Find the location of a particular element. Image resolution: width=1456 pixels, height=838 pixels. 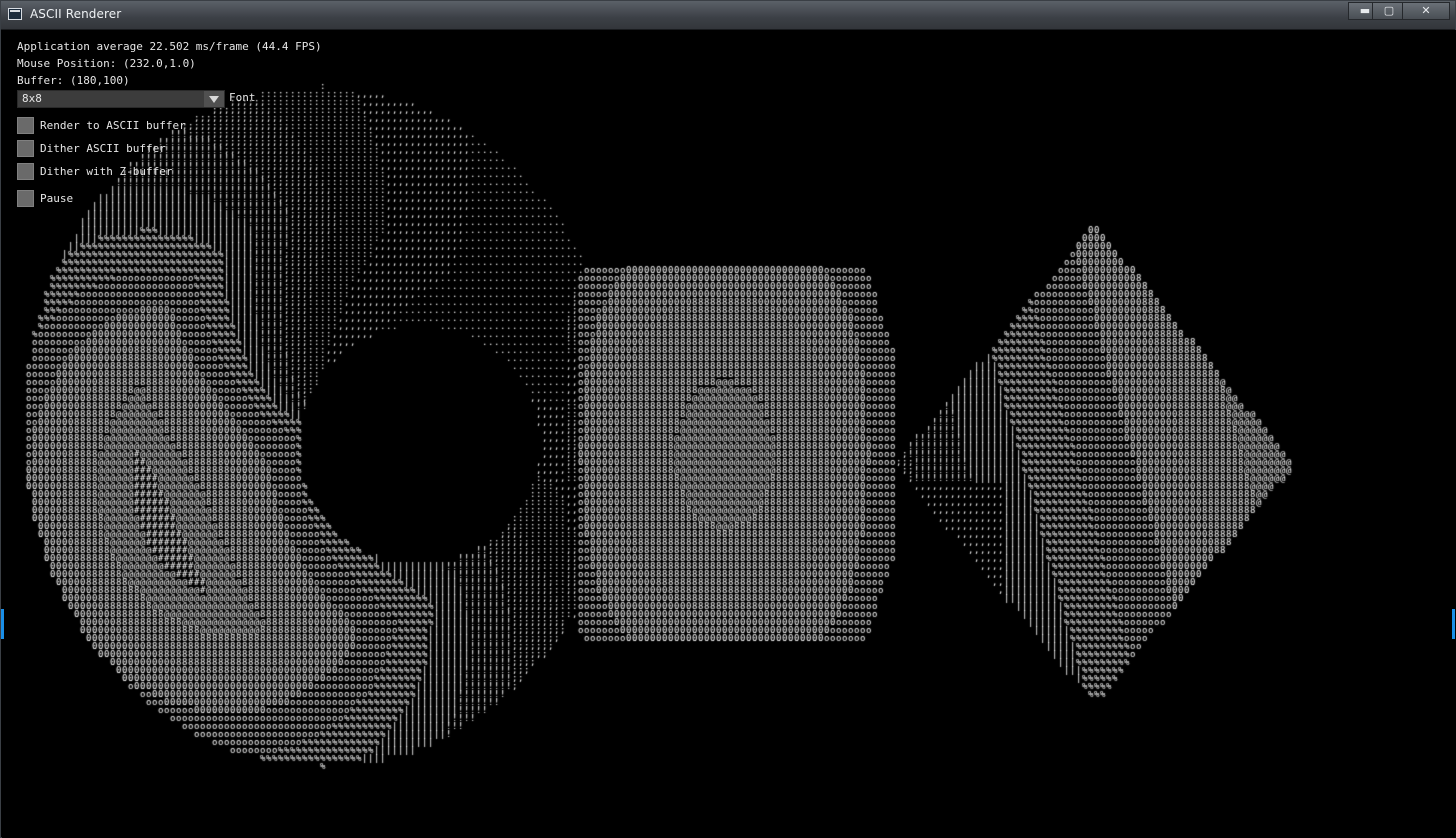

font-size-dropdown: 8x8 is located at coordinates (121, 99).